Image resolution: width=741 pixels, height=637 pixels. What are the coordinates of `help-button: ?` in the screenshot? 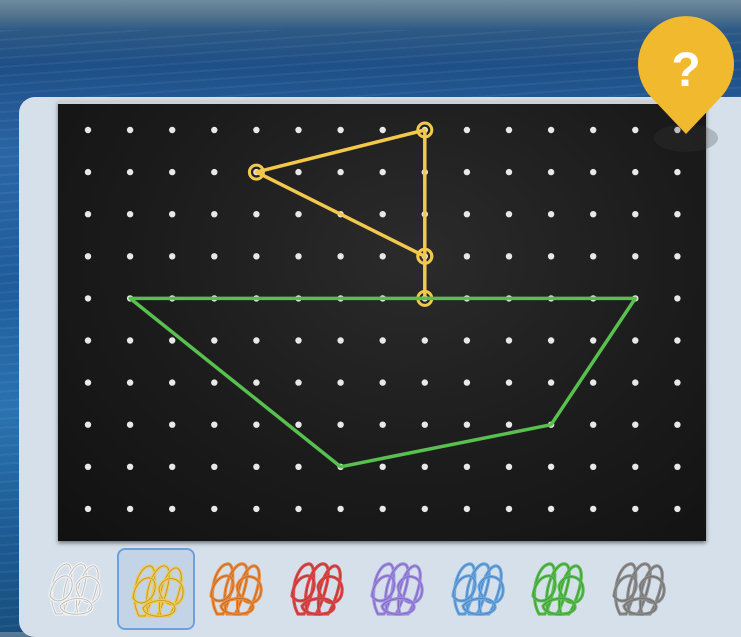 It's located at (685, 79).